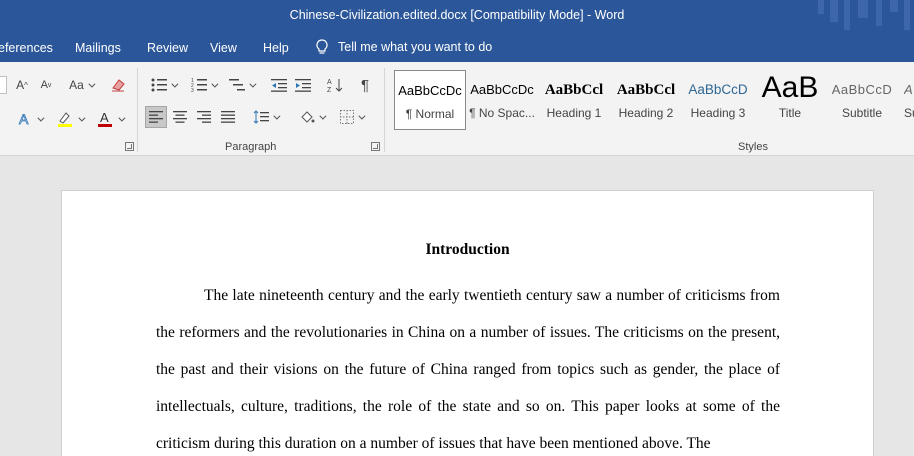 This screenshot has width=914, height=456. Describe the element at coordinates (22, 85) in the screenshot. I see `grow-font-icon: A ^` at that location.